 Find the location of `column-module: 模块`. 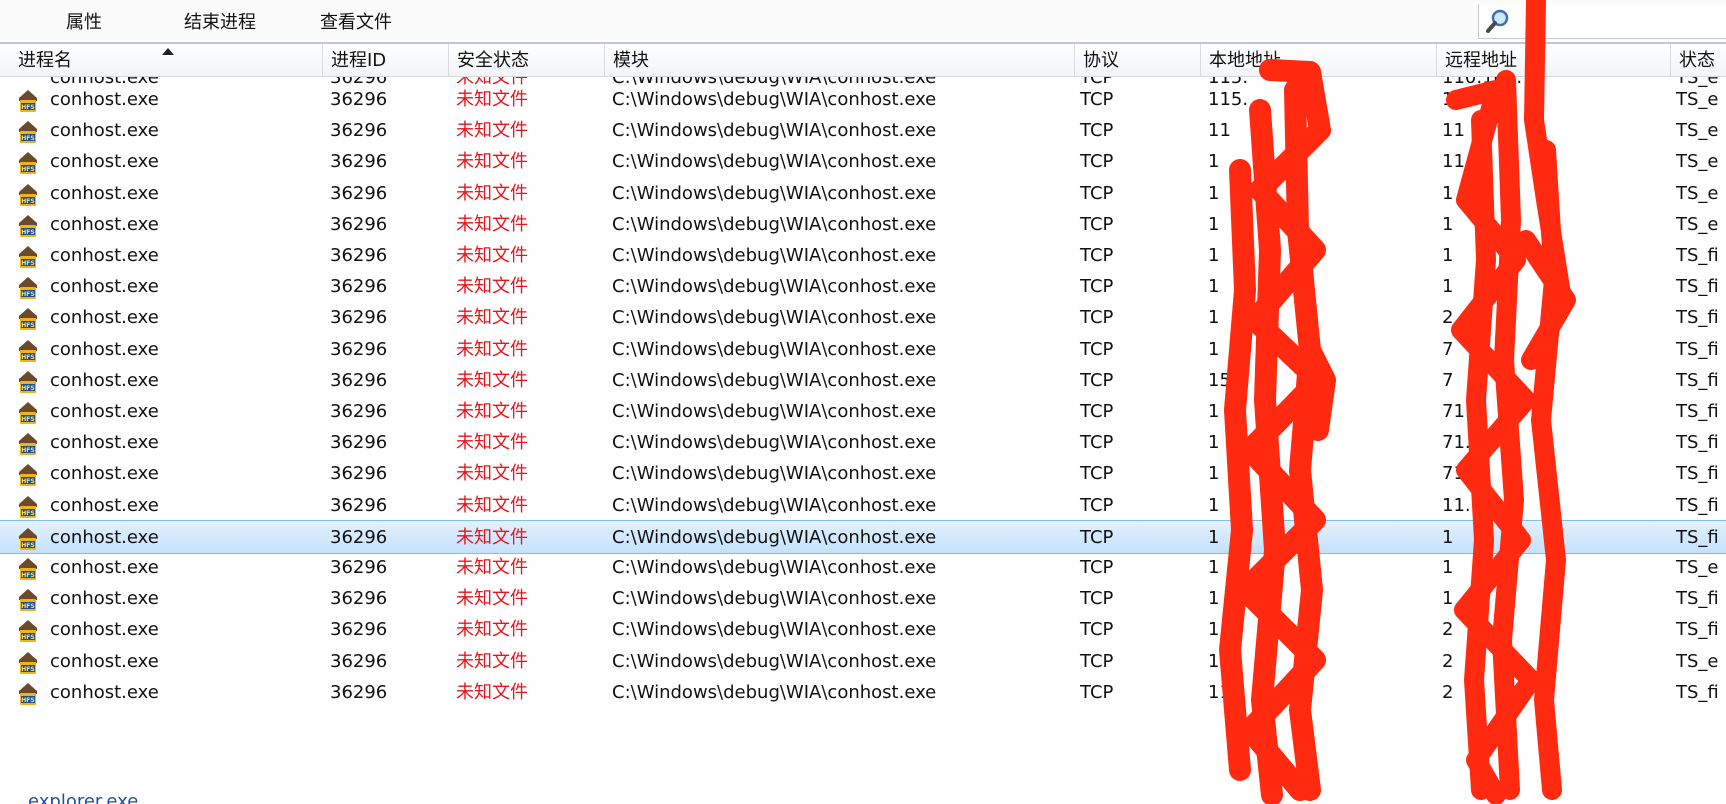

column-module: 模块 is located at coordinates (839, 60).